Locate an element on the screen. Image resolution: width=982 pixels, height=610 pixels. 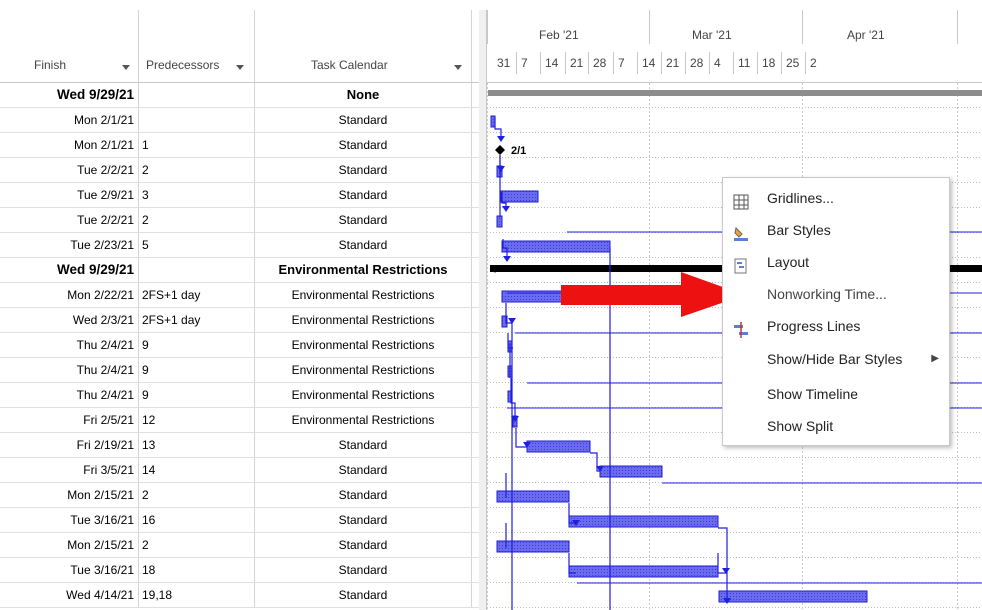
finish-cell: Mon 2/1/21 is located at coordinates (69, 120).